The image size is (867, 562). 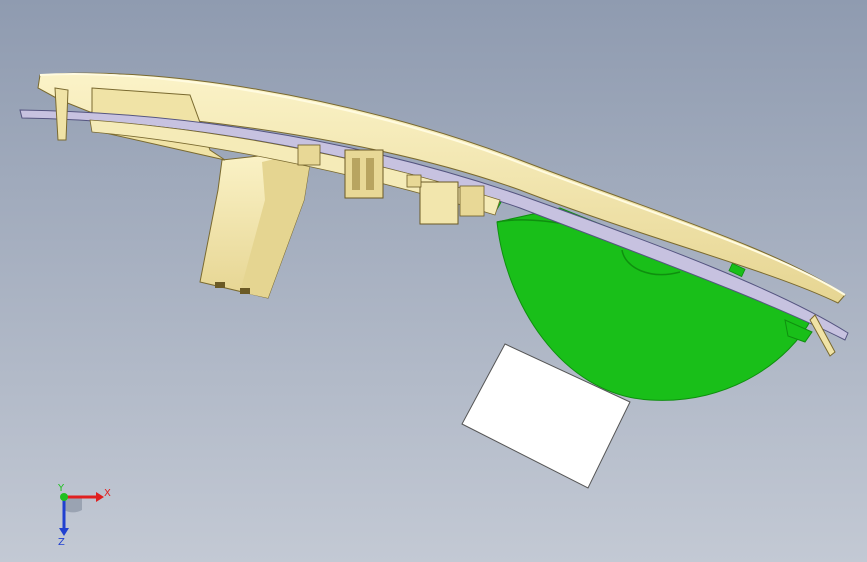 What do you see at coordinates (61, 542) in the screenshot?
I see `z-axis-label: Z` at bounding box center [61, 542].